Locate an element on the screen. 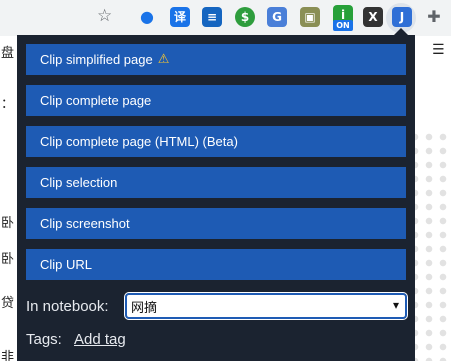 This screenshot has width=451, height=361. money-icon: $ is located at coordinates (245, 17).